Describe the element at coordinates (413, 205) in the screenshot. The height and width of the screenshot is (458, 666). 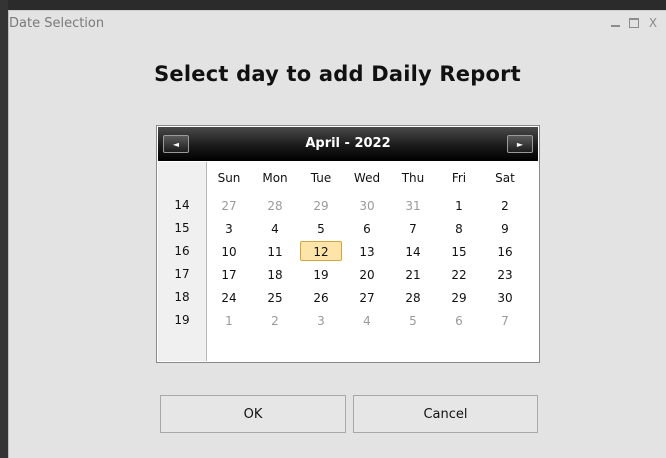
I see `calendar-day: 31` at that location.